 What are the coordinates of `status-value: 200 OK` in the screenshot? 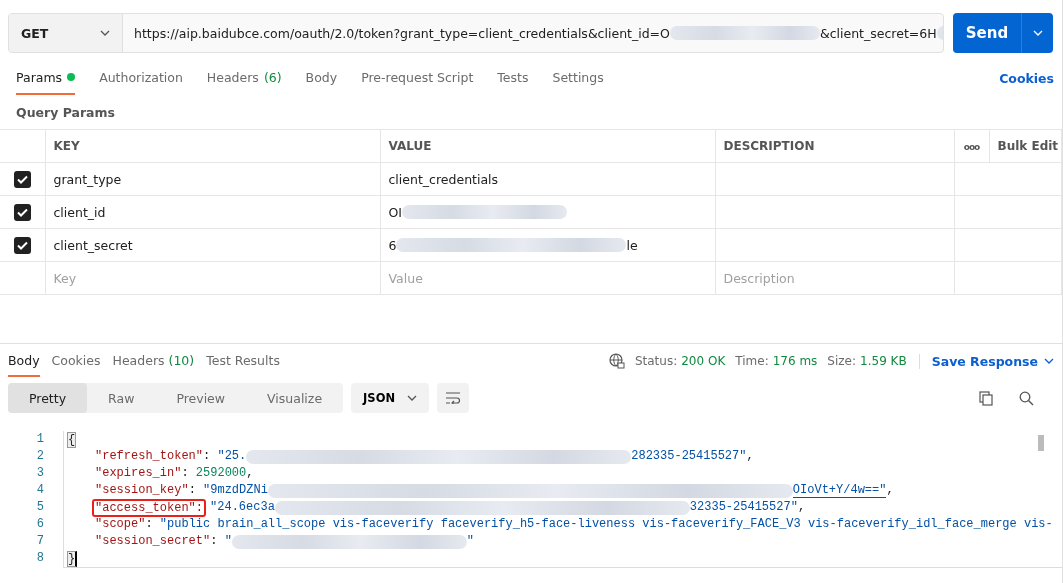 It's located at (703, 361).